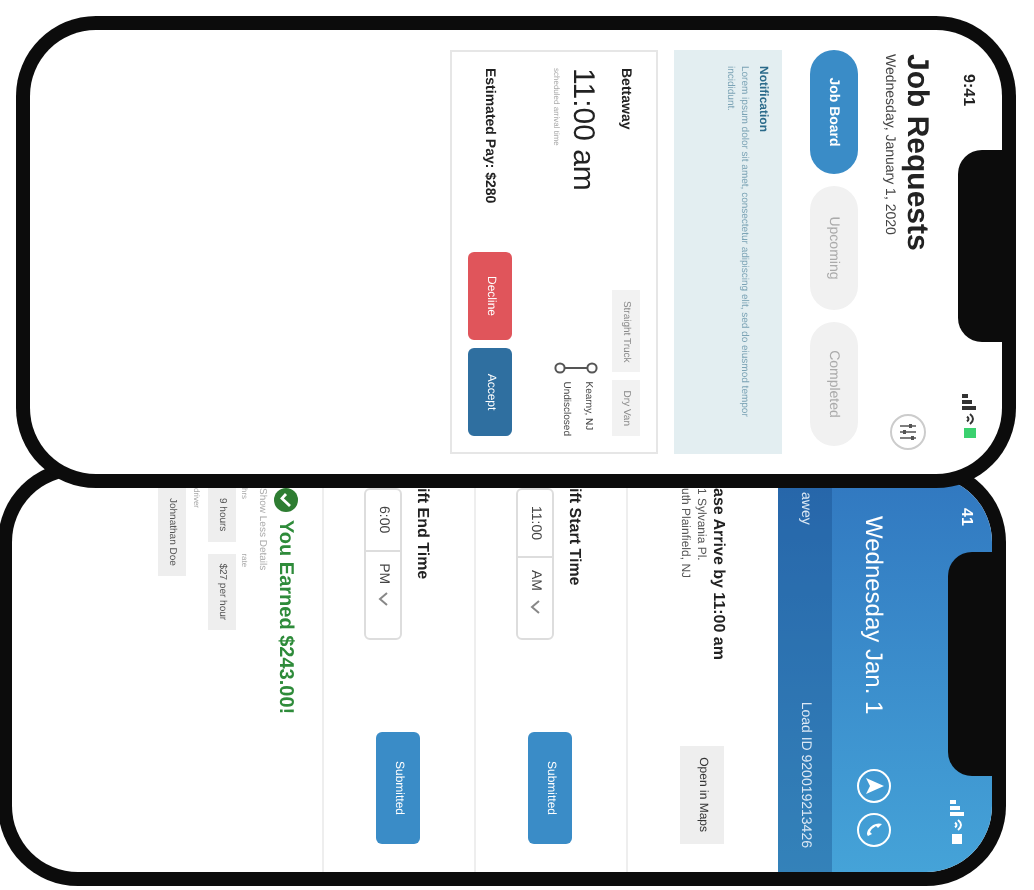  What do you see at coordinates (286, 617) in the screenshot?
I see `earnings-title: You Earned $243.00!` at bounding box center [286, 617].